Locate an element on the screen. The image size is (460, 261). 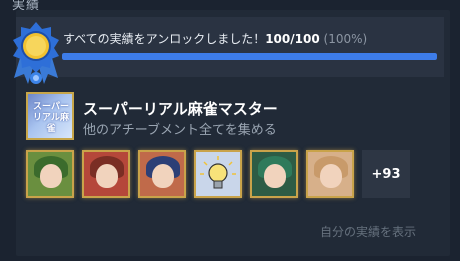
progress-bar is located at coordinates (249, 56).